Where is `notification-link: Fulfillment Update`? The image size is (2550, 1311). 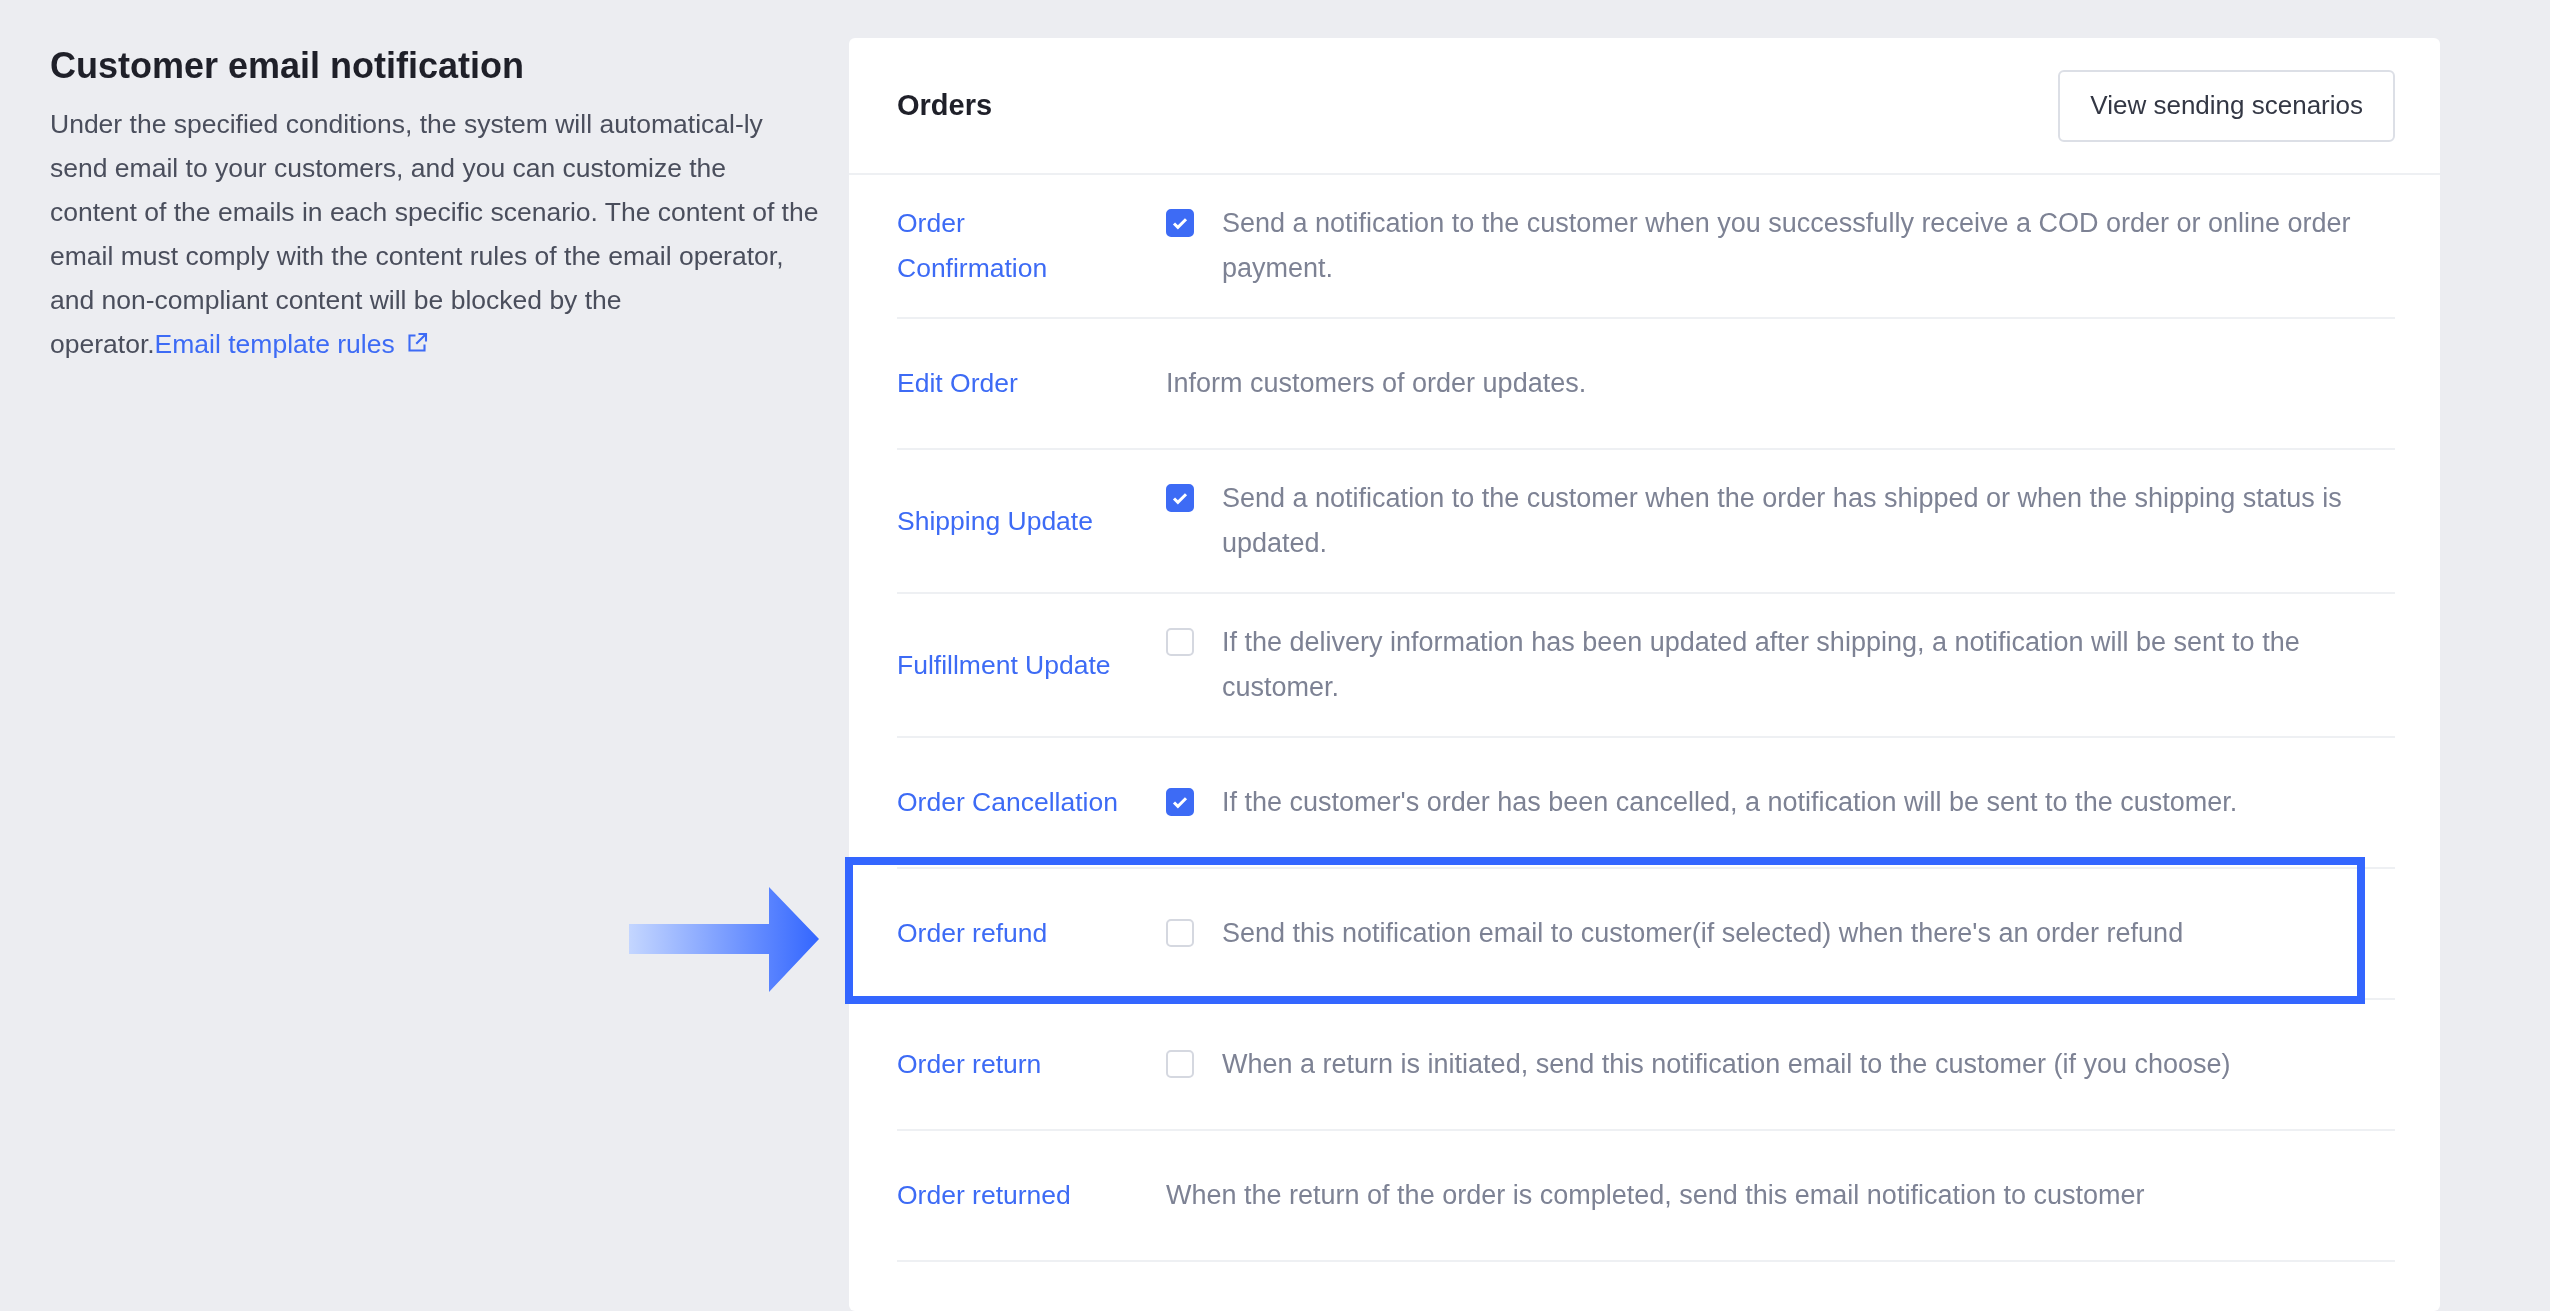 notification-link: Fulfillment Update is located at coordinates (1031, 665).